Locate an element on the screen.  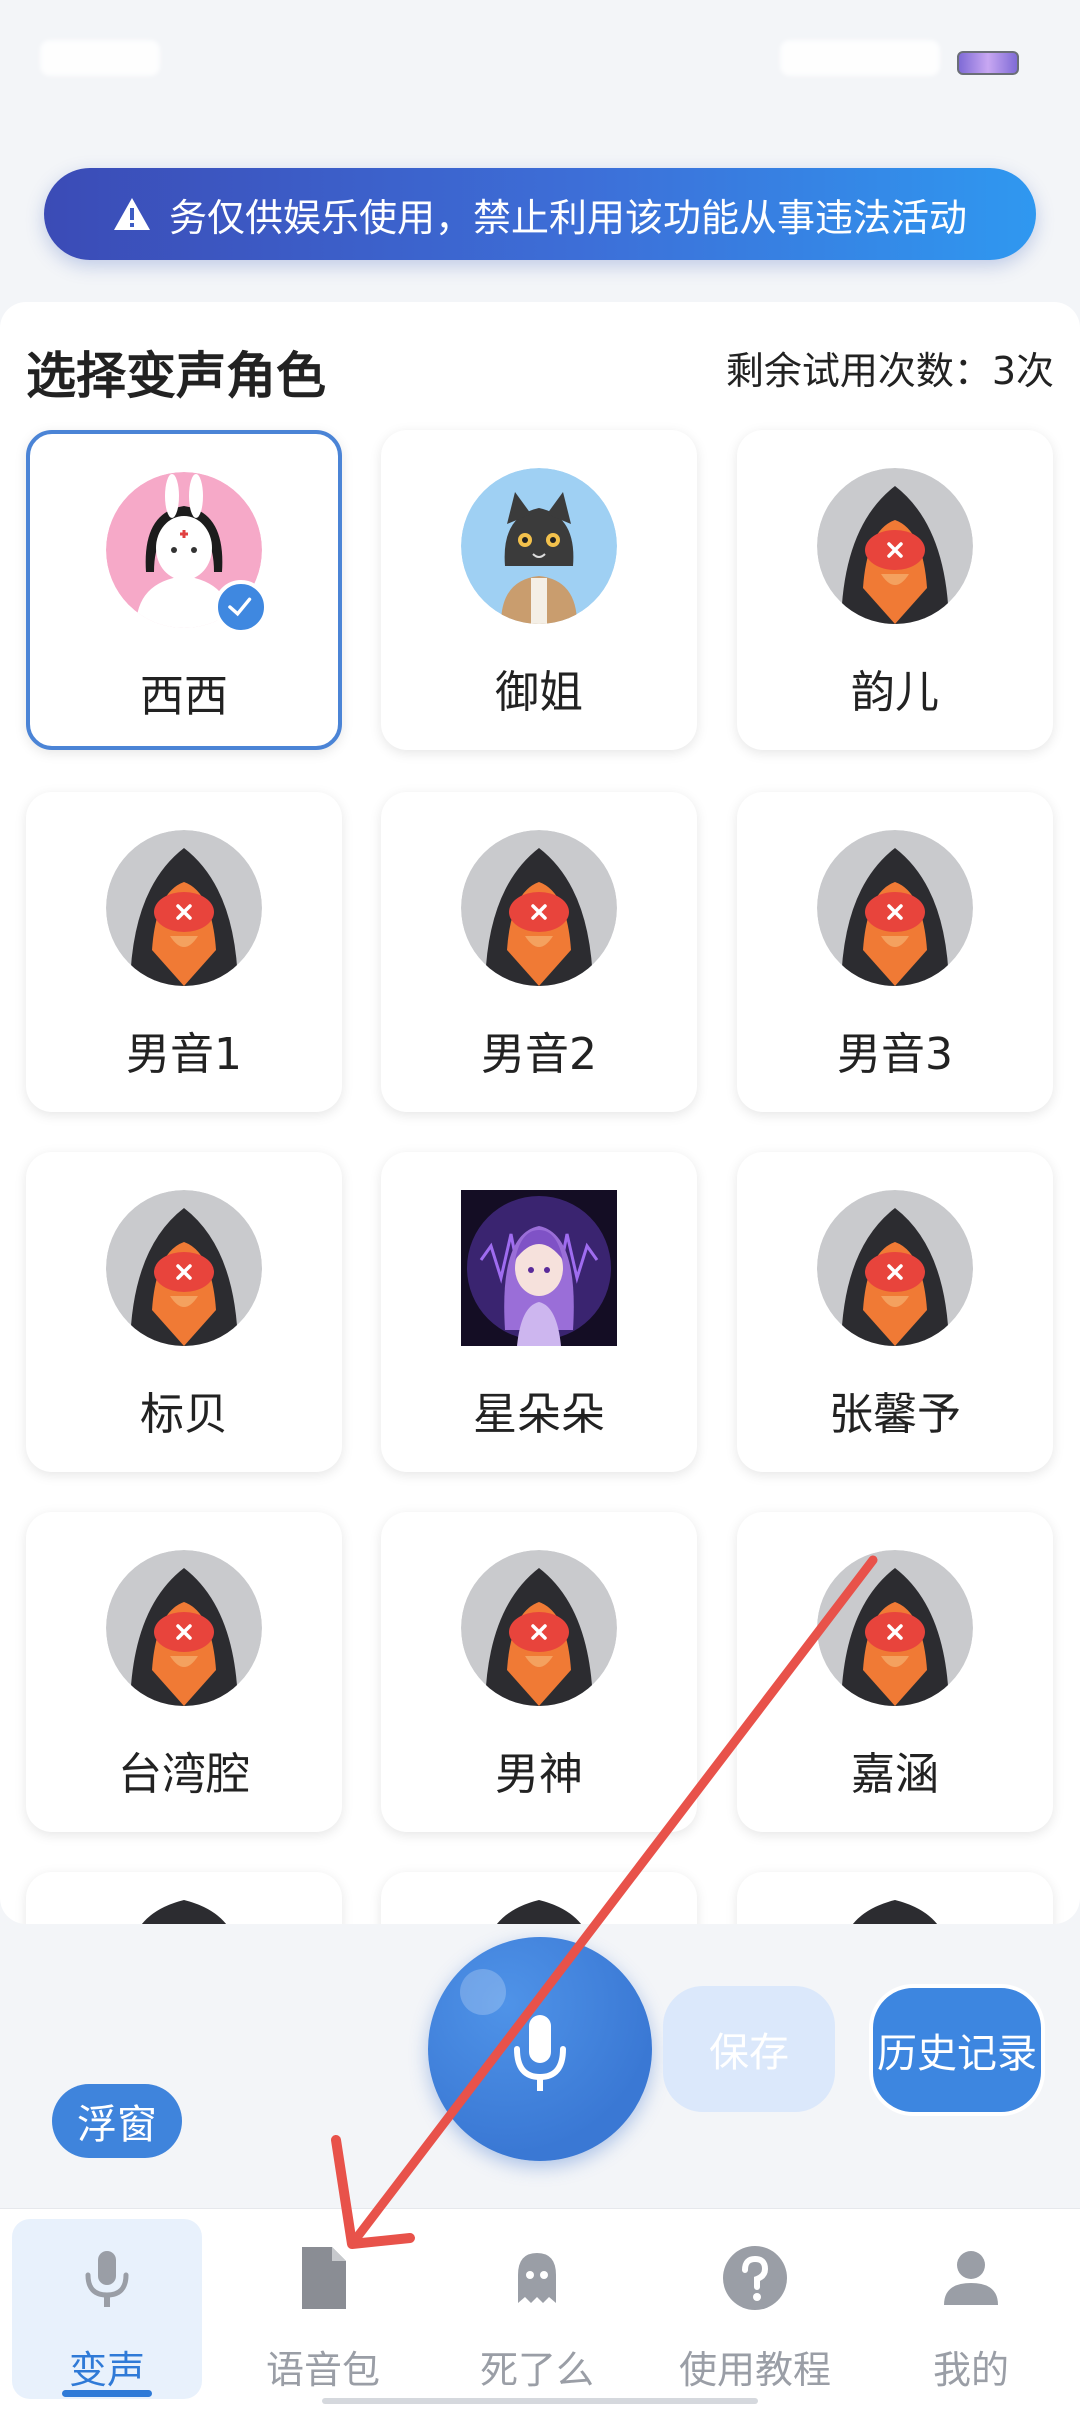
tab-label: 死了么 is located at coordinates (536, 2370).